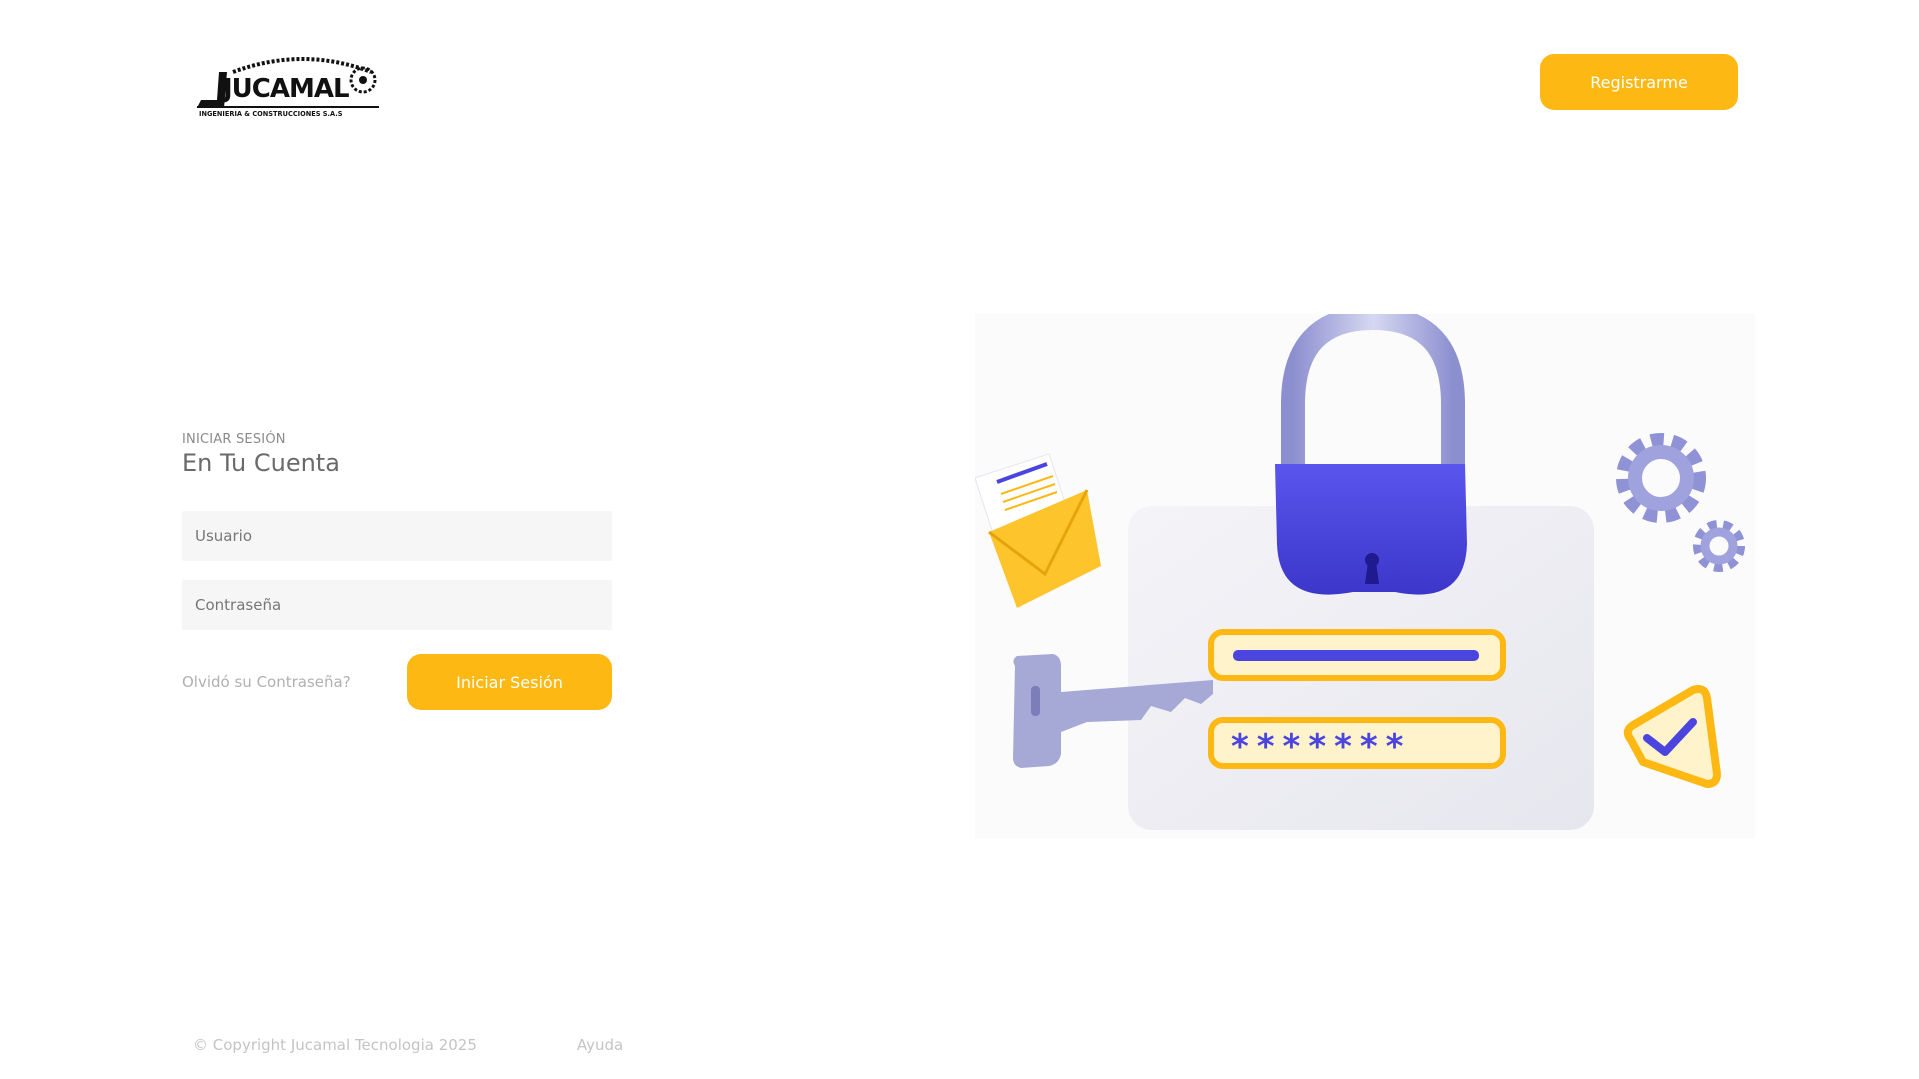  I want to click on help-link: Ayuda, so click(600, 1045).